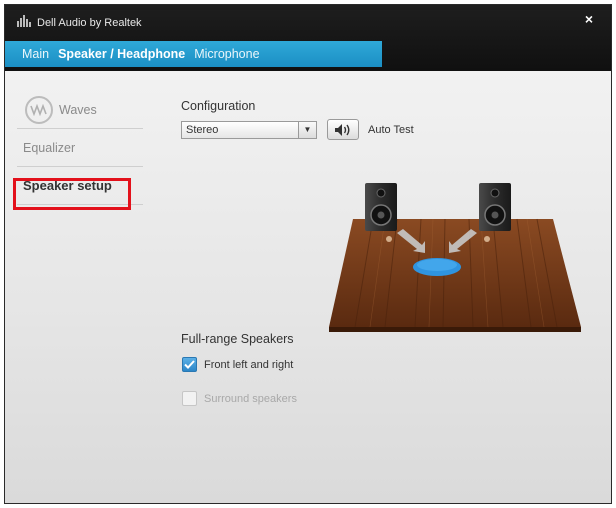 The width and height of the screenshot is (616, 508). What do you see at coordinates (249, 130) in the screenshot?
I see `configuration-dropdown: Stereo ▼` at bounding box center [249, 130].